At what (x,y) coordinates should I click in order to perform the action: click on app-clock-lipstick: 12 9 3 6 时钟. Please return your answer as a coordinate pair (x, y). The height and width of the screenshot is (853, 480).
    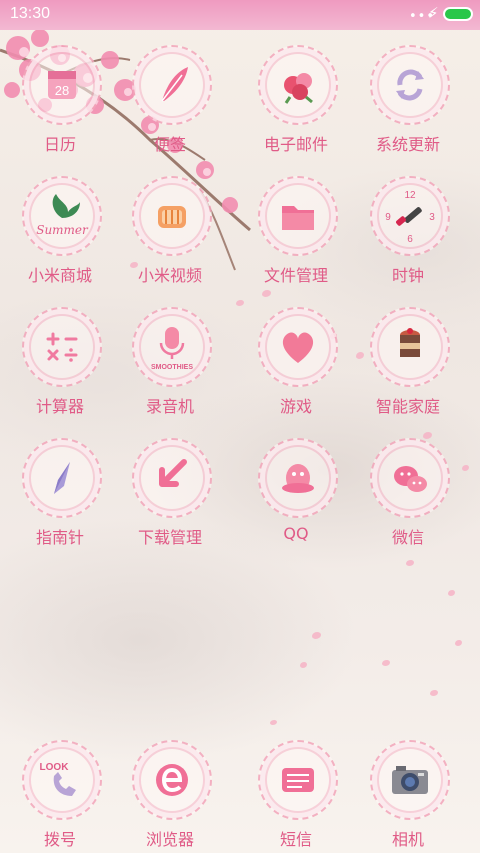
    Looking at the image, I should click on (408, 236).